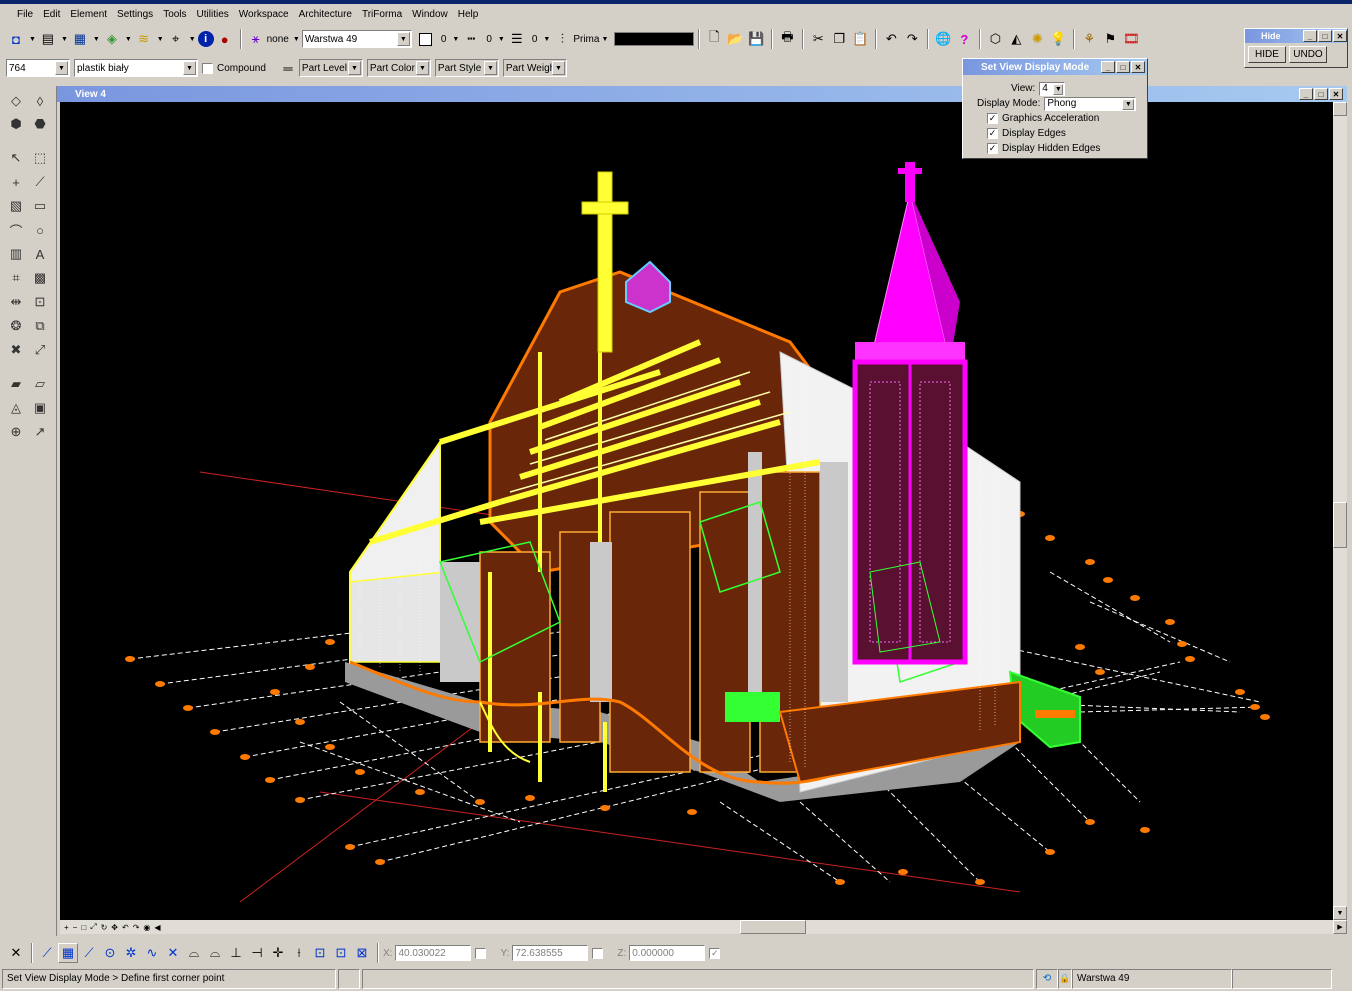 This screenshot has width=1352, height=991. Describe the element at coordinates (66, 927) in the screenshot. I see `zoom-in-icon: +` at that location.